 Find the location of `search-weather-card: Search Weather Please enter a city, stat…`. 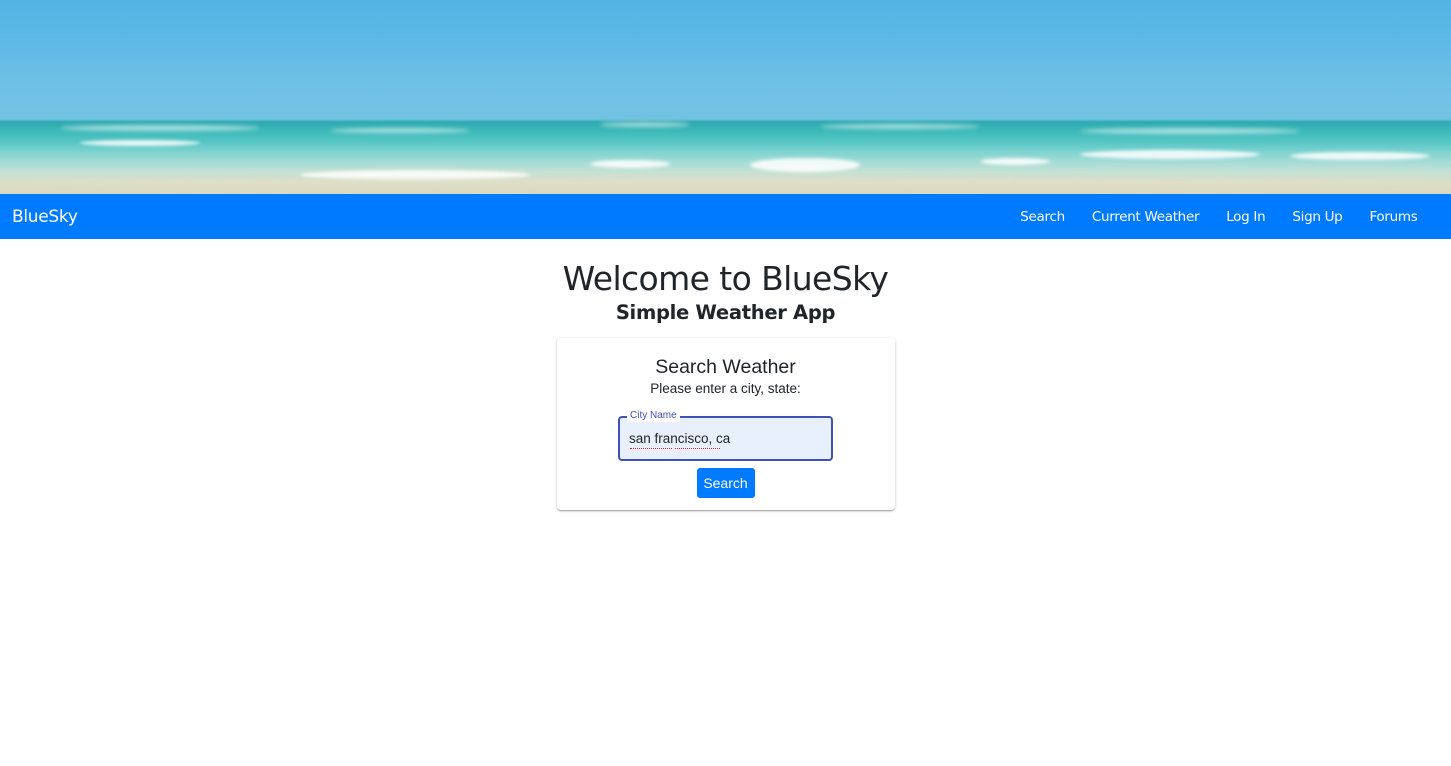

search-weather-card: Search Weather Please enter a city, stat… is located at coordinates (725, 424).